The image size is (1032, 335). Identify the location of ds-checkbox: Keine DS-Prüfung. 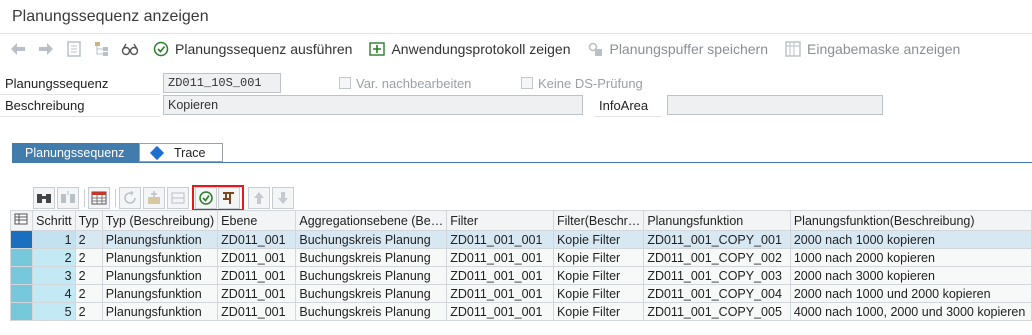
(582, 83).